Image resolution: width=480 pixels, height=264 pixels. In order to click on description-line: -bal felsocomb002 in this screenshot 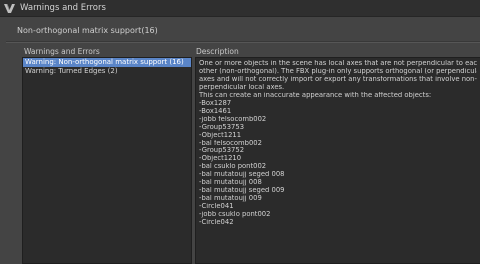, I will do `click(230, 143)`.